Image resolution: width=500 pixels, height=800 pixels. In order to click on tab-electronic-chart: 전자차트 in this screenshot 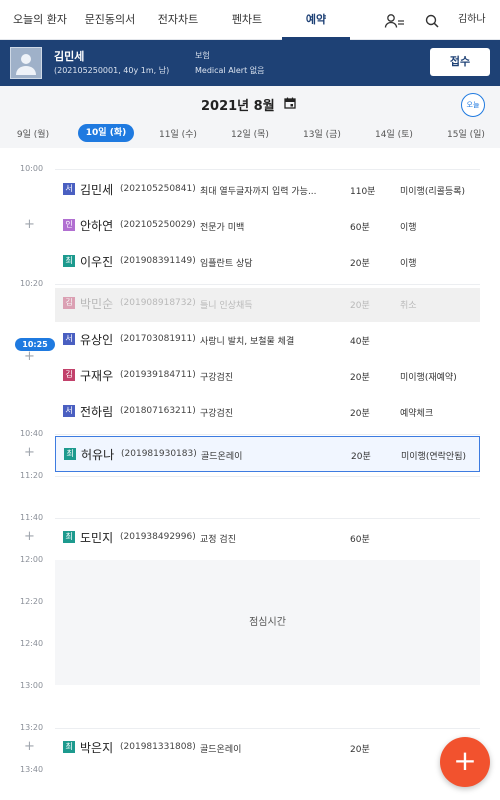, I will do `click(178, 20)`.